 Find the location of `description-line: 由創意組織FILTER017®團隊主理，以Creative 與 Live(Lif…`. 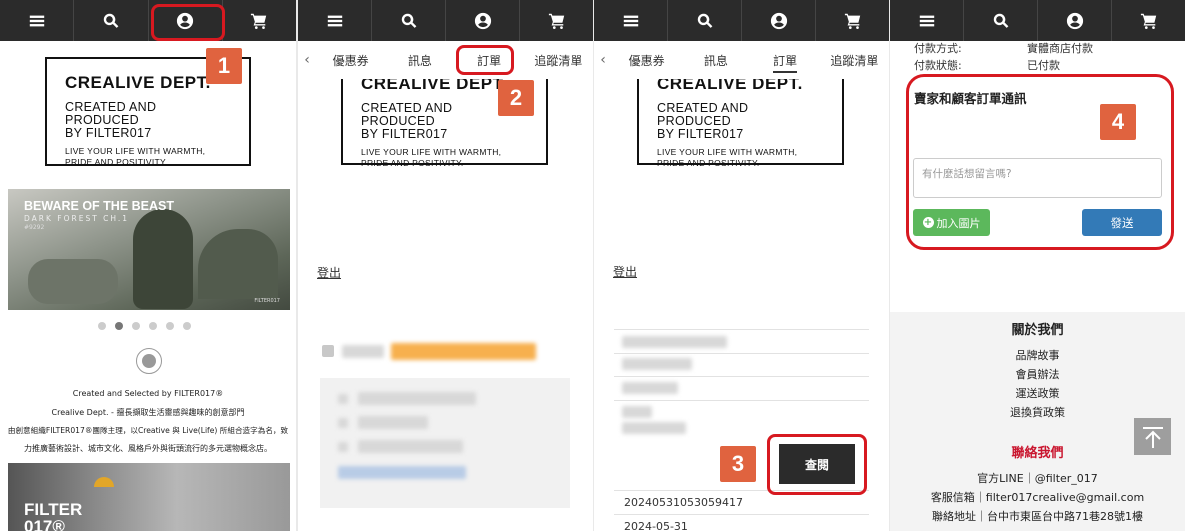

description-line: 由創意組織FILTER017®團隊主理，以Creative 與 Live(Lif… is located at coordinates (148, 430).